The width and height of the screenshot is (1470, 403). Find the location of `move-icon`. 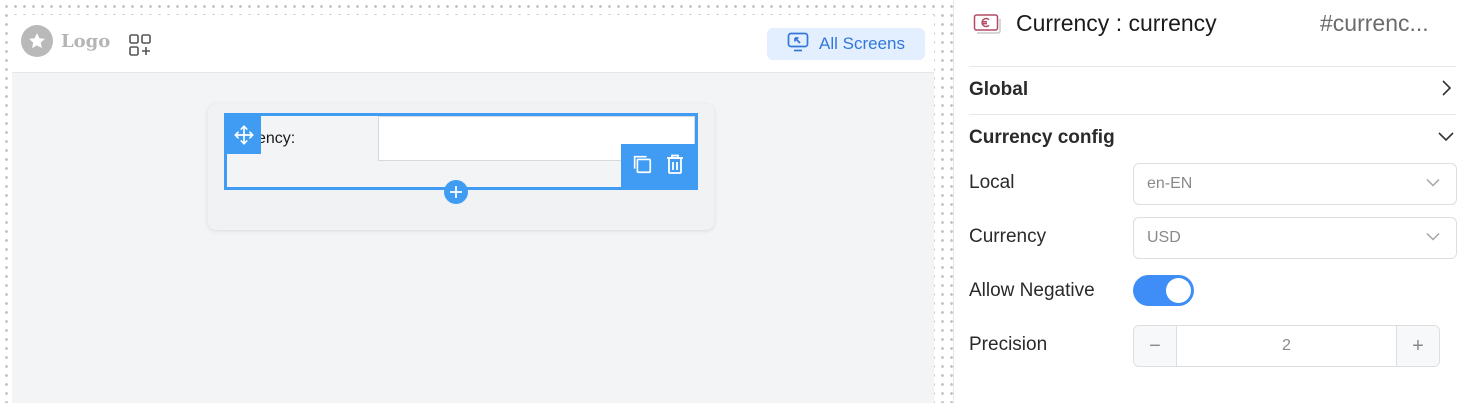

move-icon is located at coordinates (244, 135).